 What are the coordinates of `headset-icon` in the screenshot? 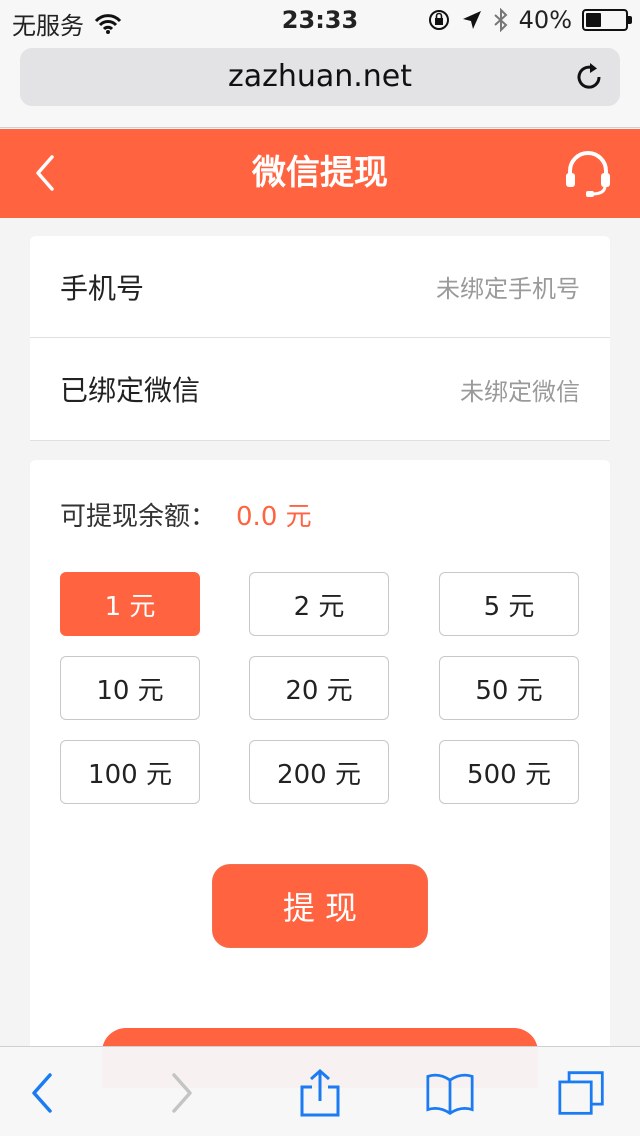 It's located at (588, 173).